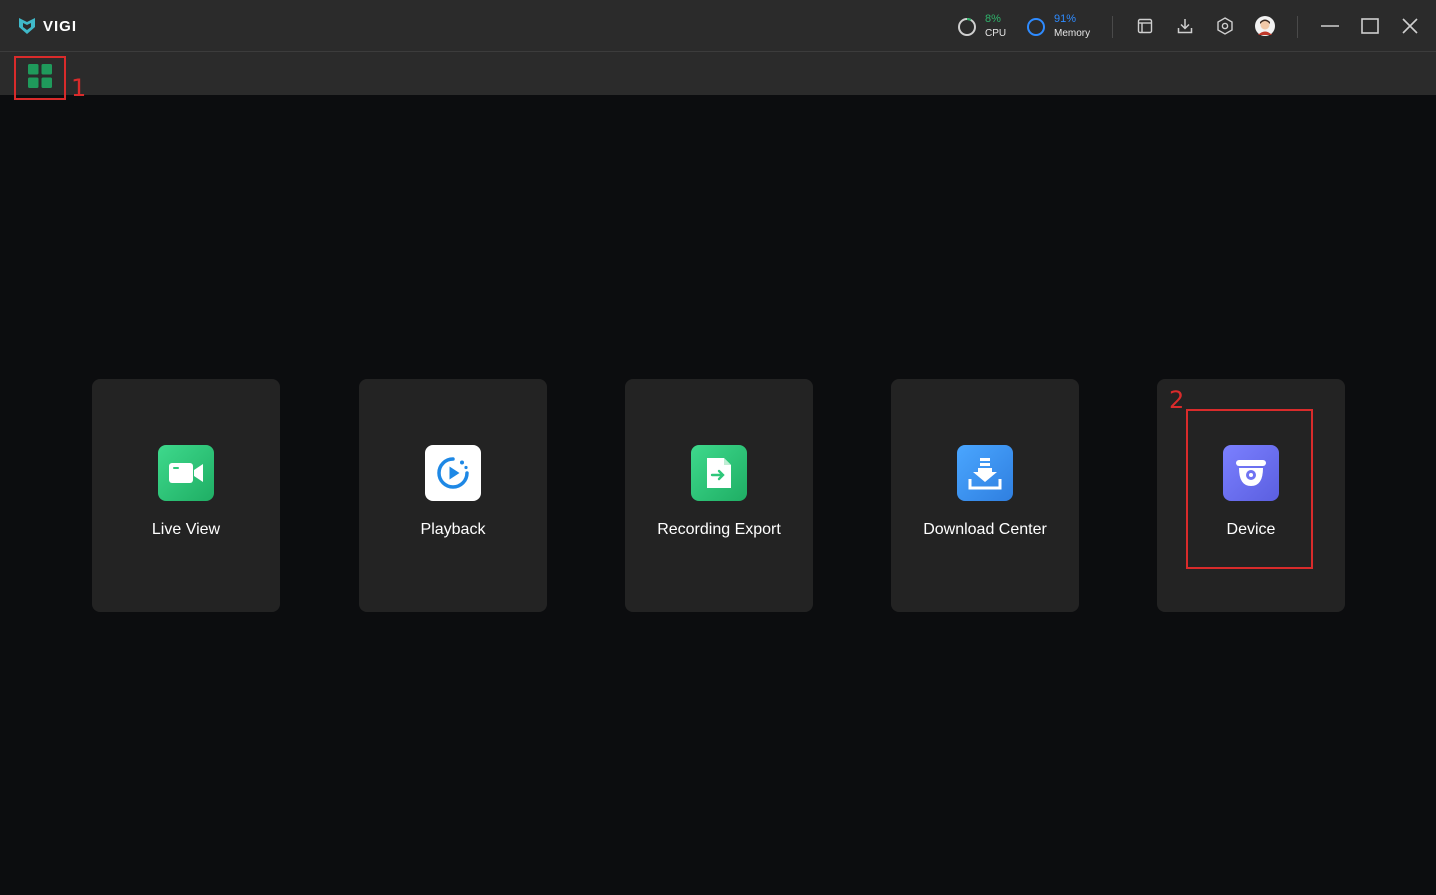 The height and width of the screenshot is (895, 1436). Describe the element at coordinates (985, 529) in the screenshot. I see `download-center-label: Download Center` at that location.